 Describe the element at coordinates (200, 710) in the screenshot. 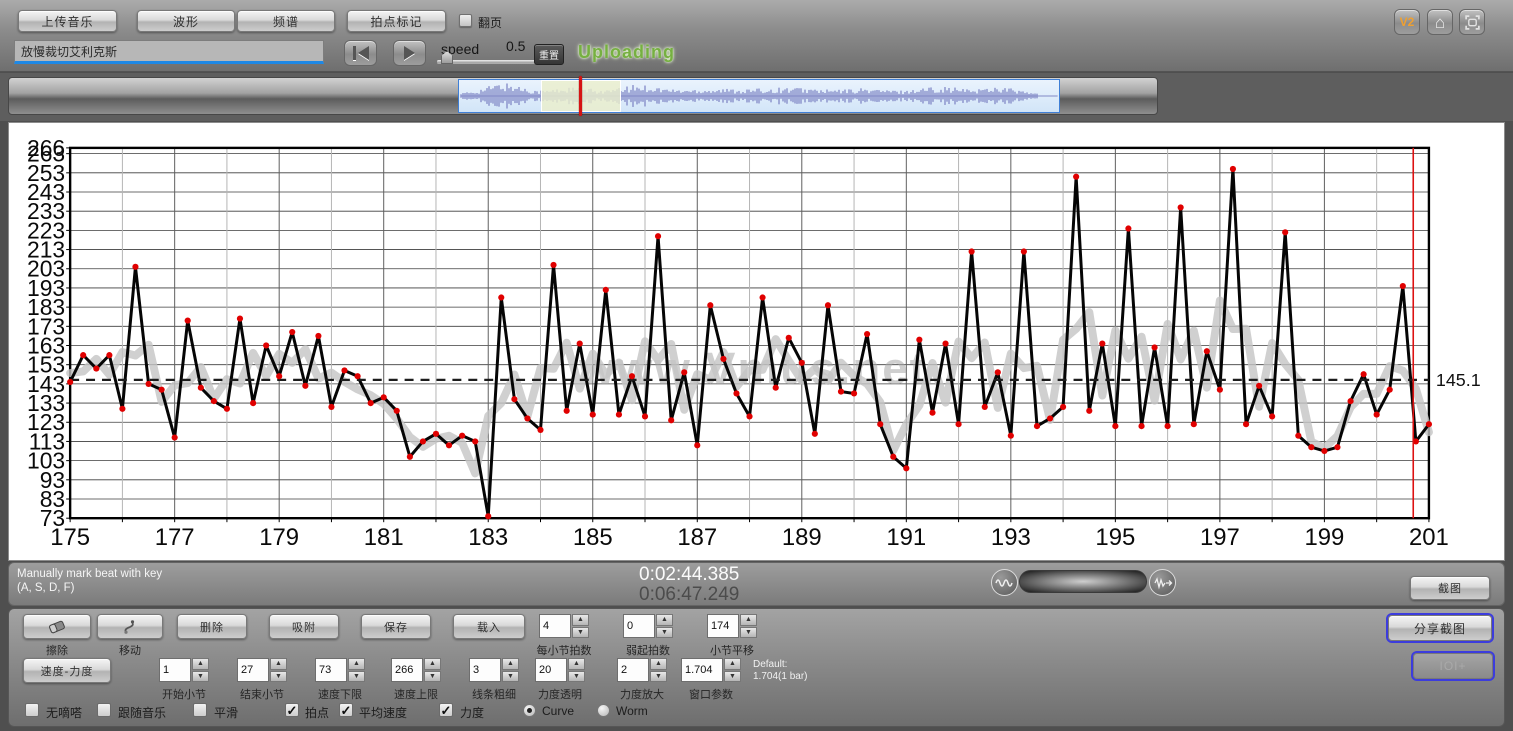

I see `smooth-checkbox` at that location.